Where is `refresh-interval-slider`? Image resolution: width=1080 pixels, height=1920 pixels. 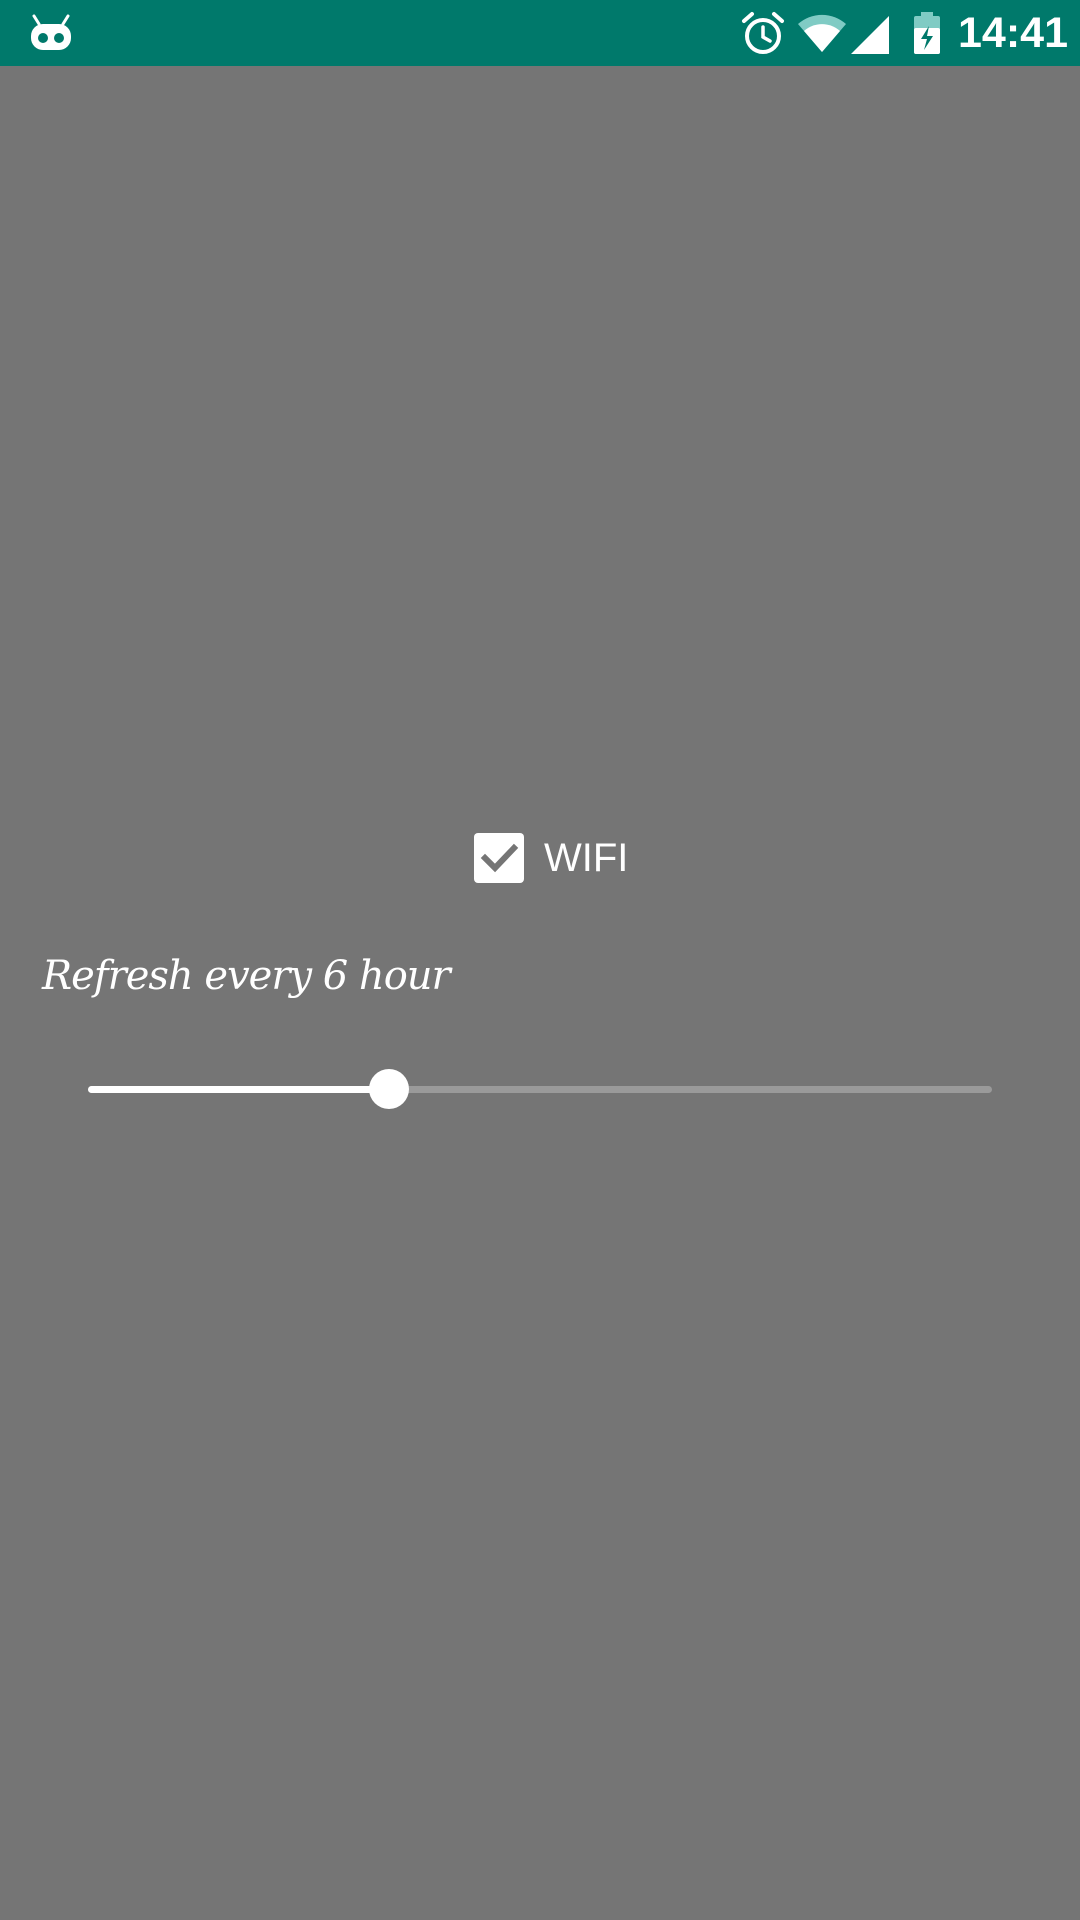 refresh-interval-slider is located at coordinates (540, 1089).